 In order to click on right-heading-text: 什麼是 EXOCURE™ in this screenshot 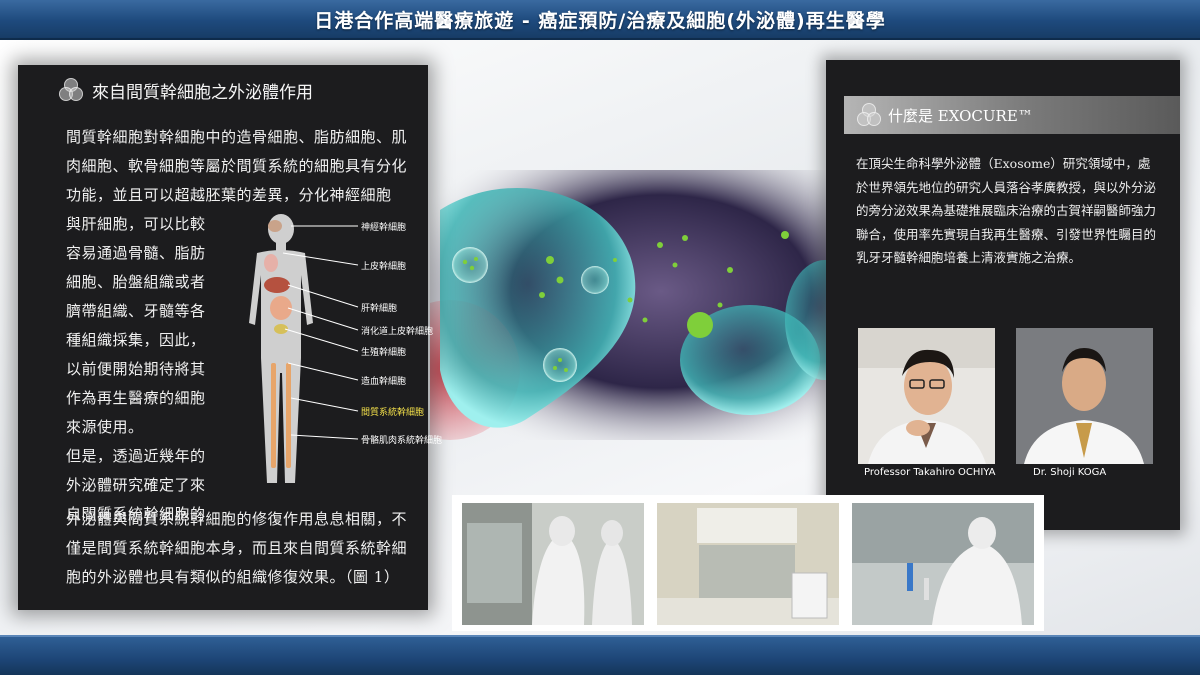, I will do `click(960, 115)`.